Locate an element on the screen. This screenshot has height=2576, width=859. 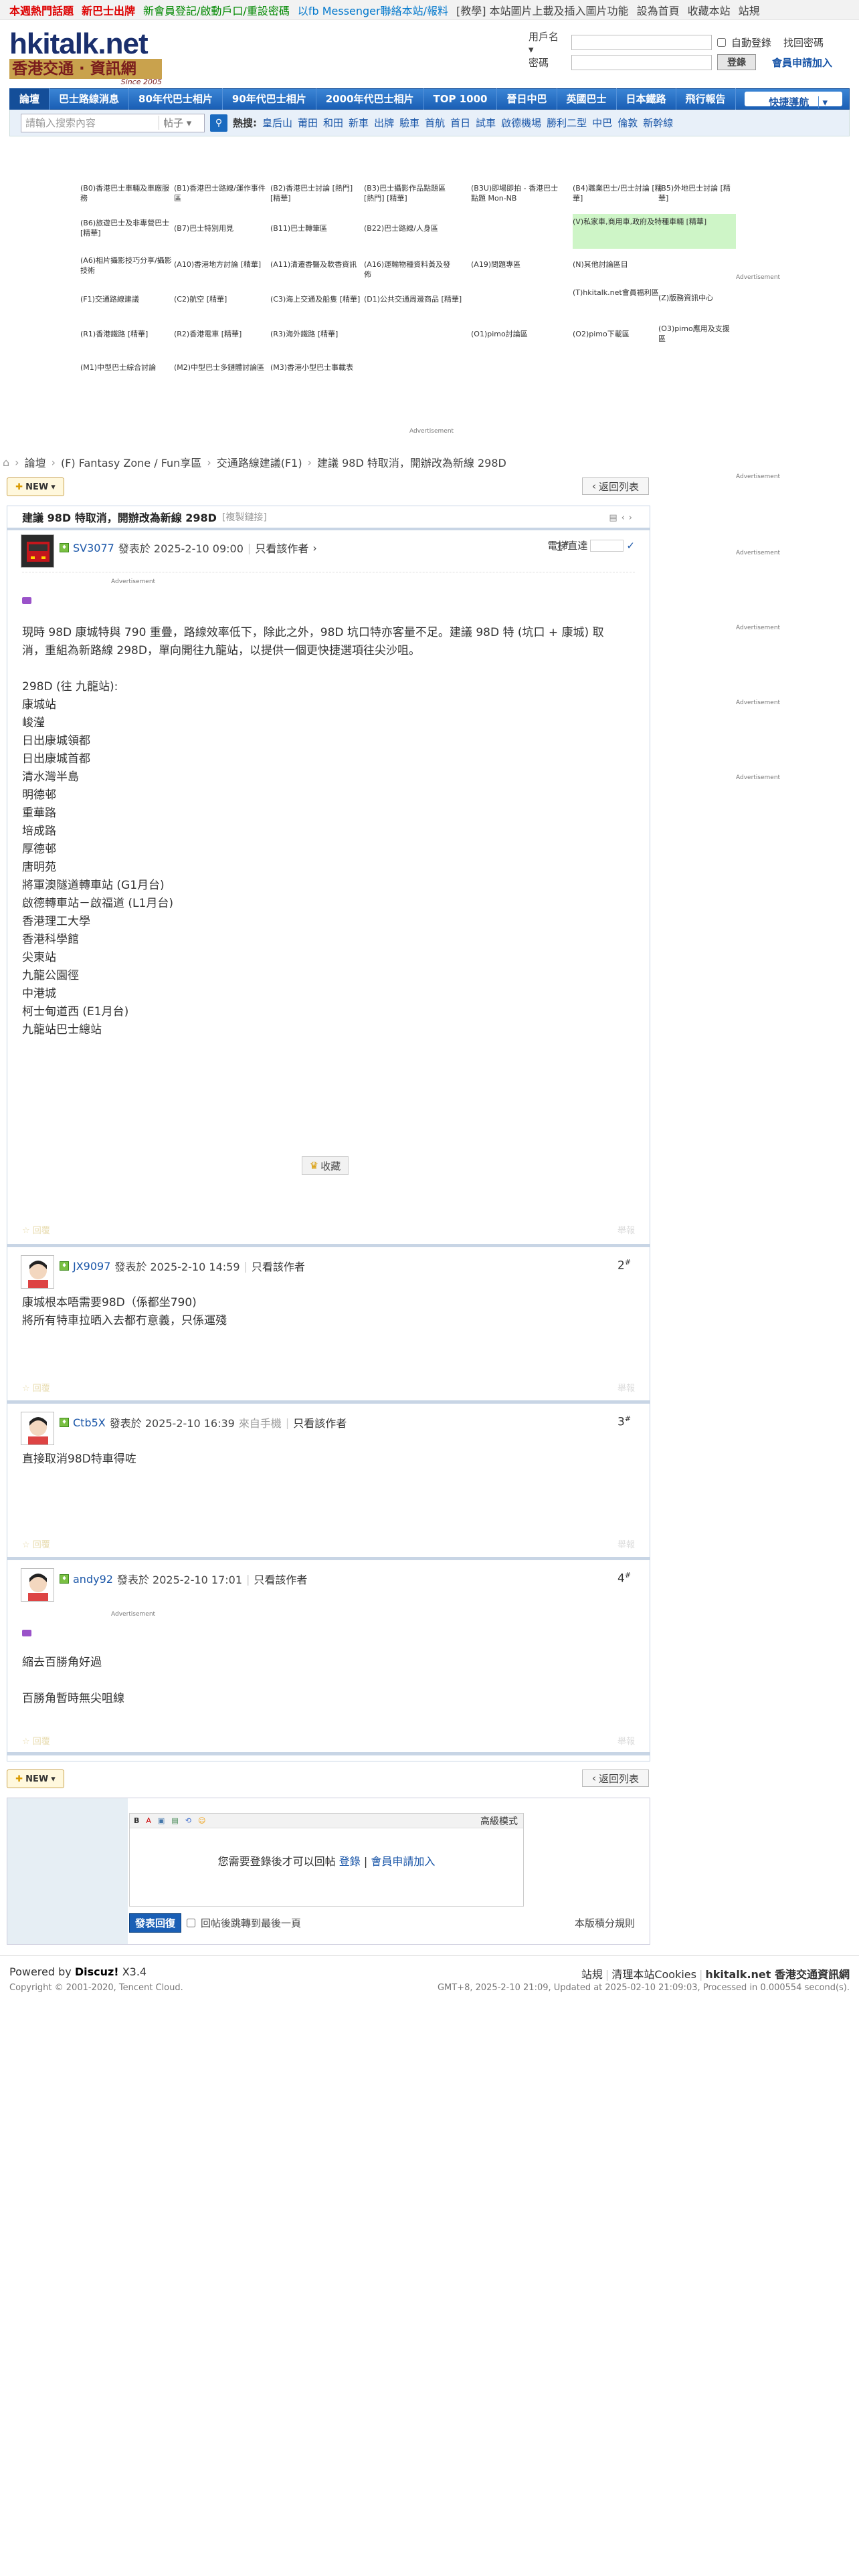
register-button: 會員申請加入 is located at coordinates (802, 63).